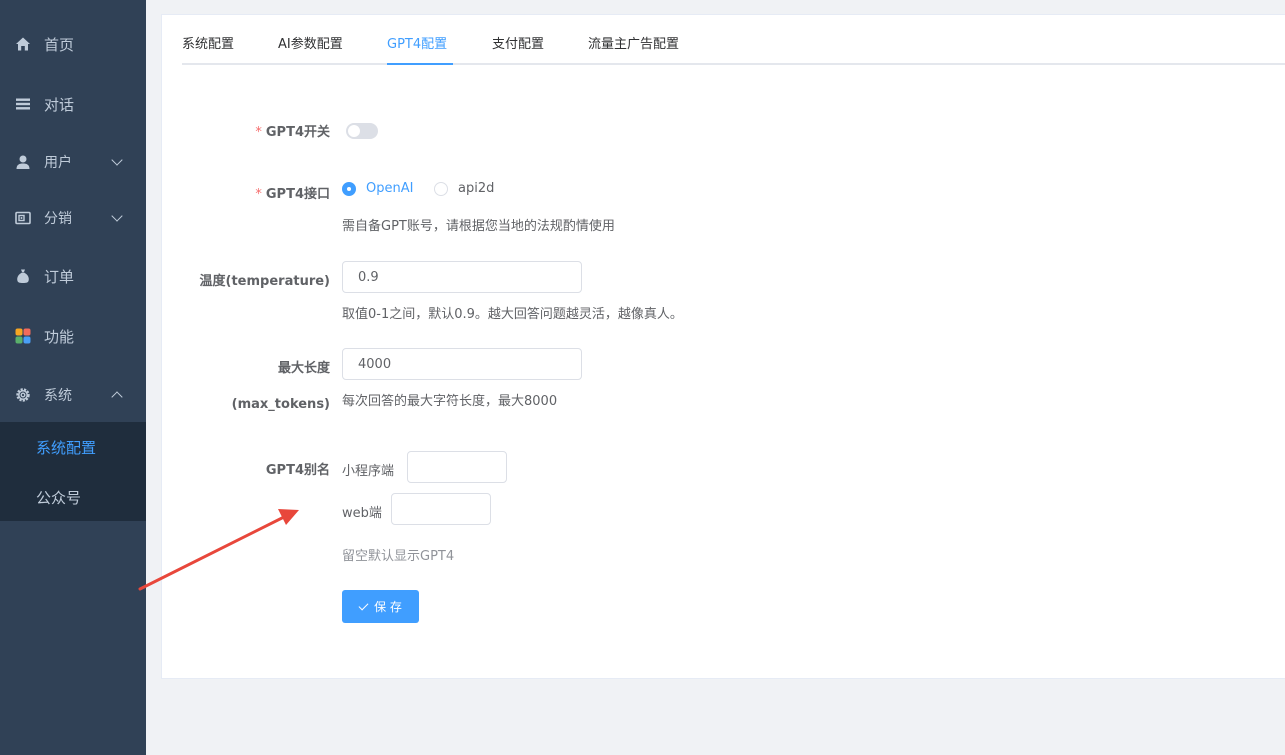 Image resolution: width=1285 pixels, height=755 pixels. I want to click on gpt4-switch-label-text: GPT4开关, so click(297, 132).